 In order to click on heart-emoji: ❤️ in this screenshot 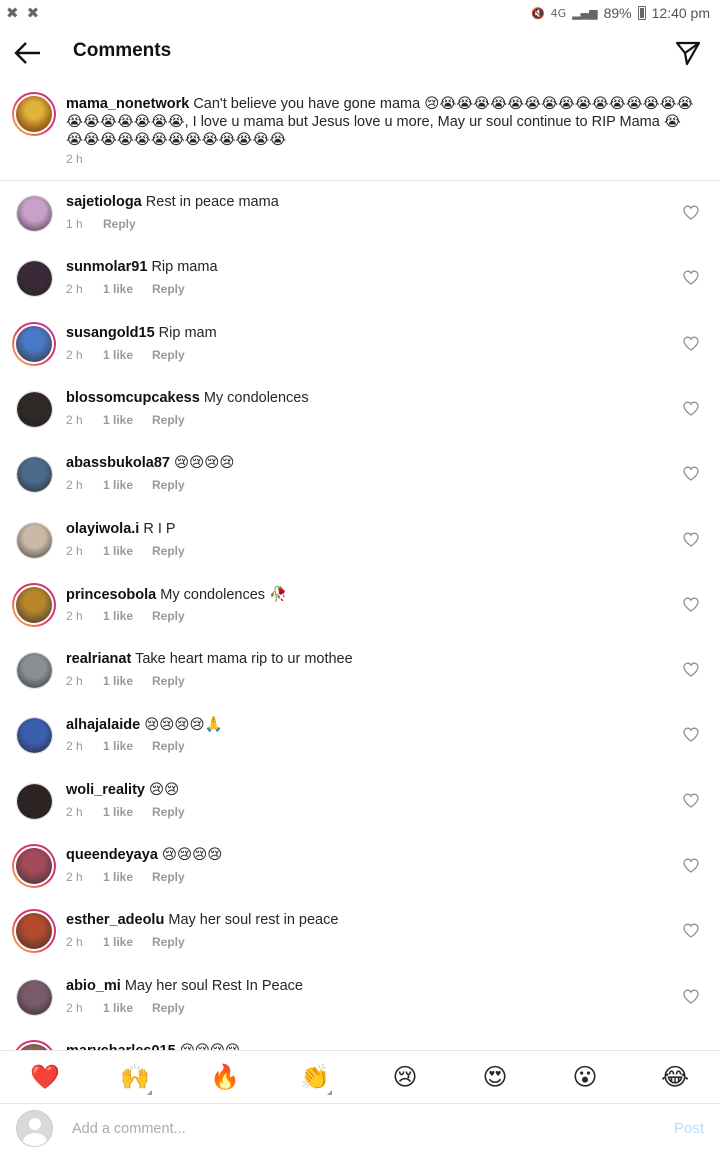, I will do `click(45, 1077)`.